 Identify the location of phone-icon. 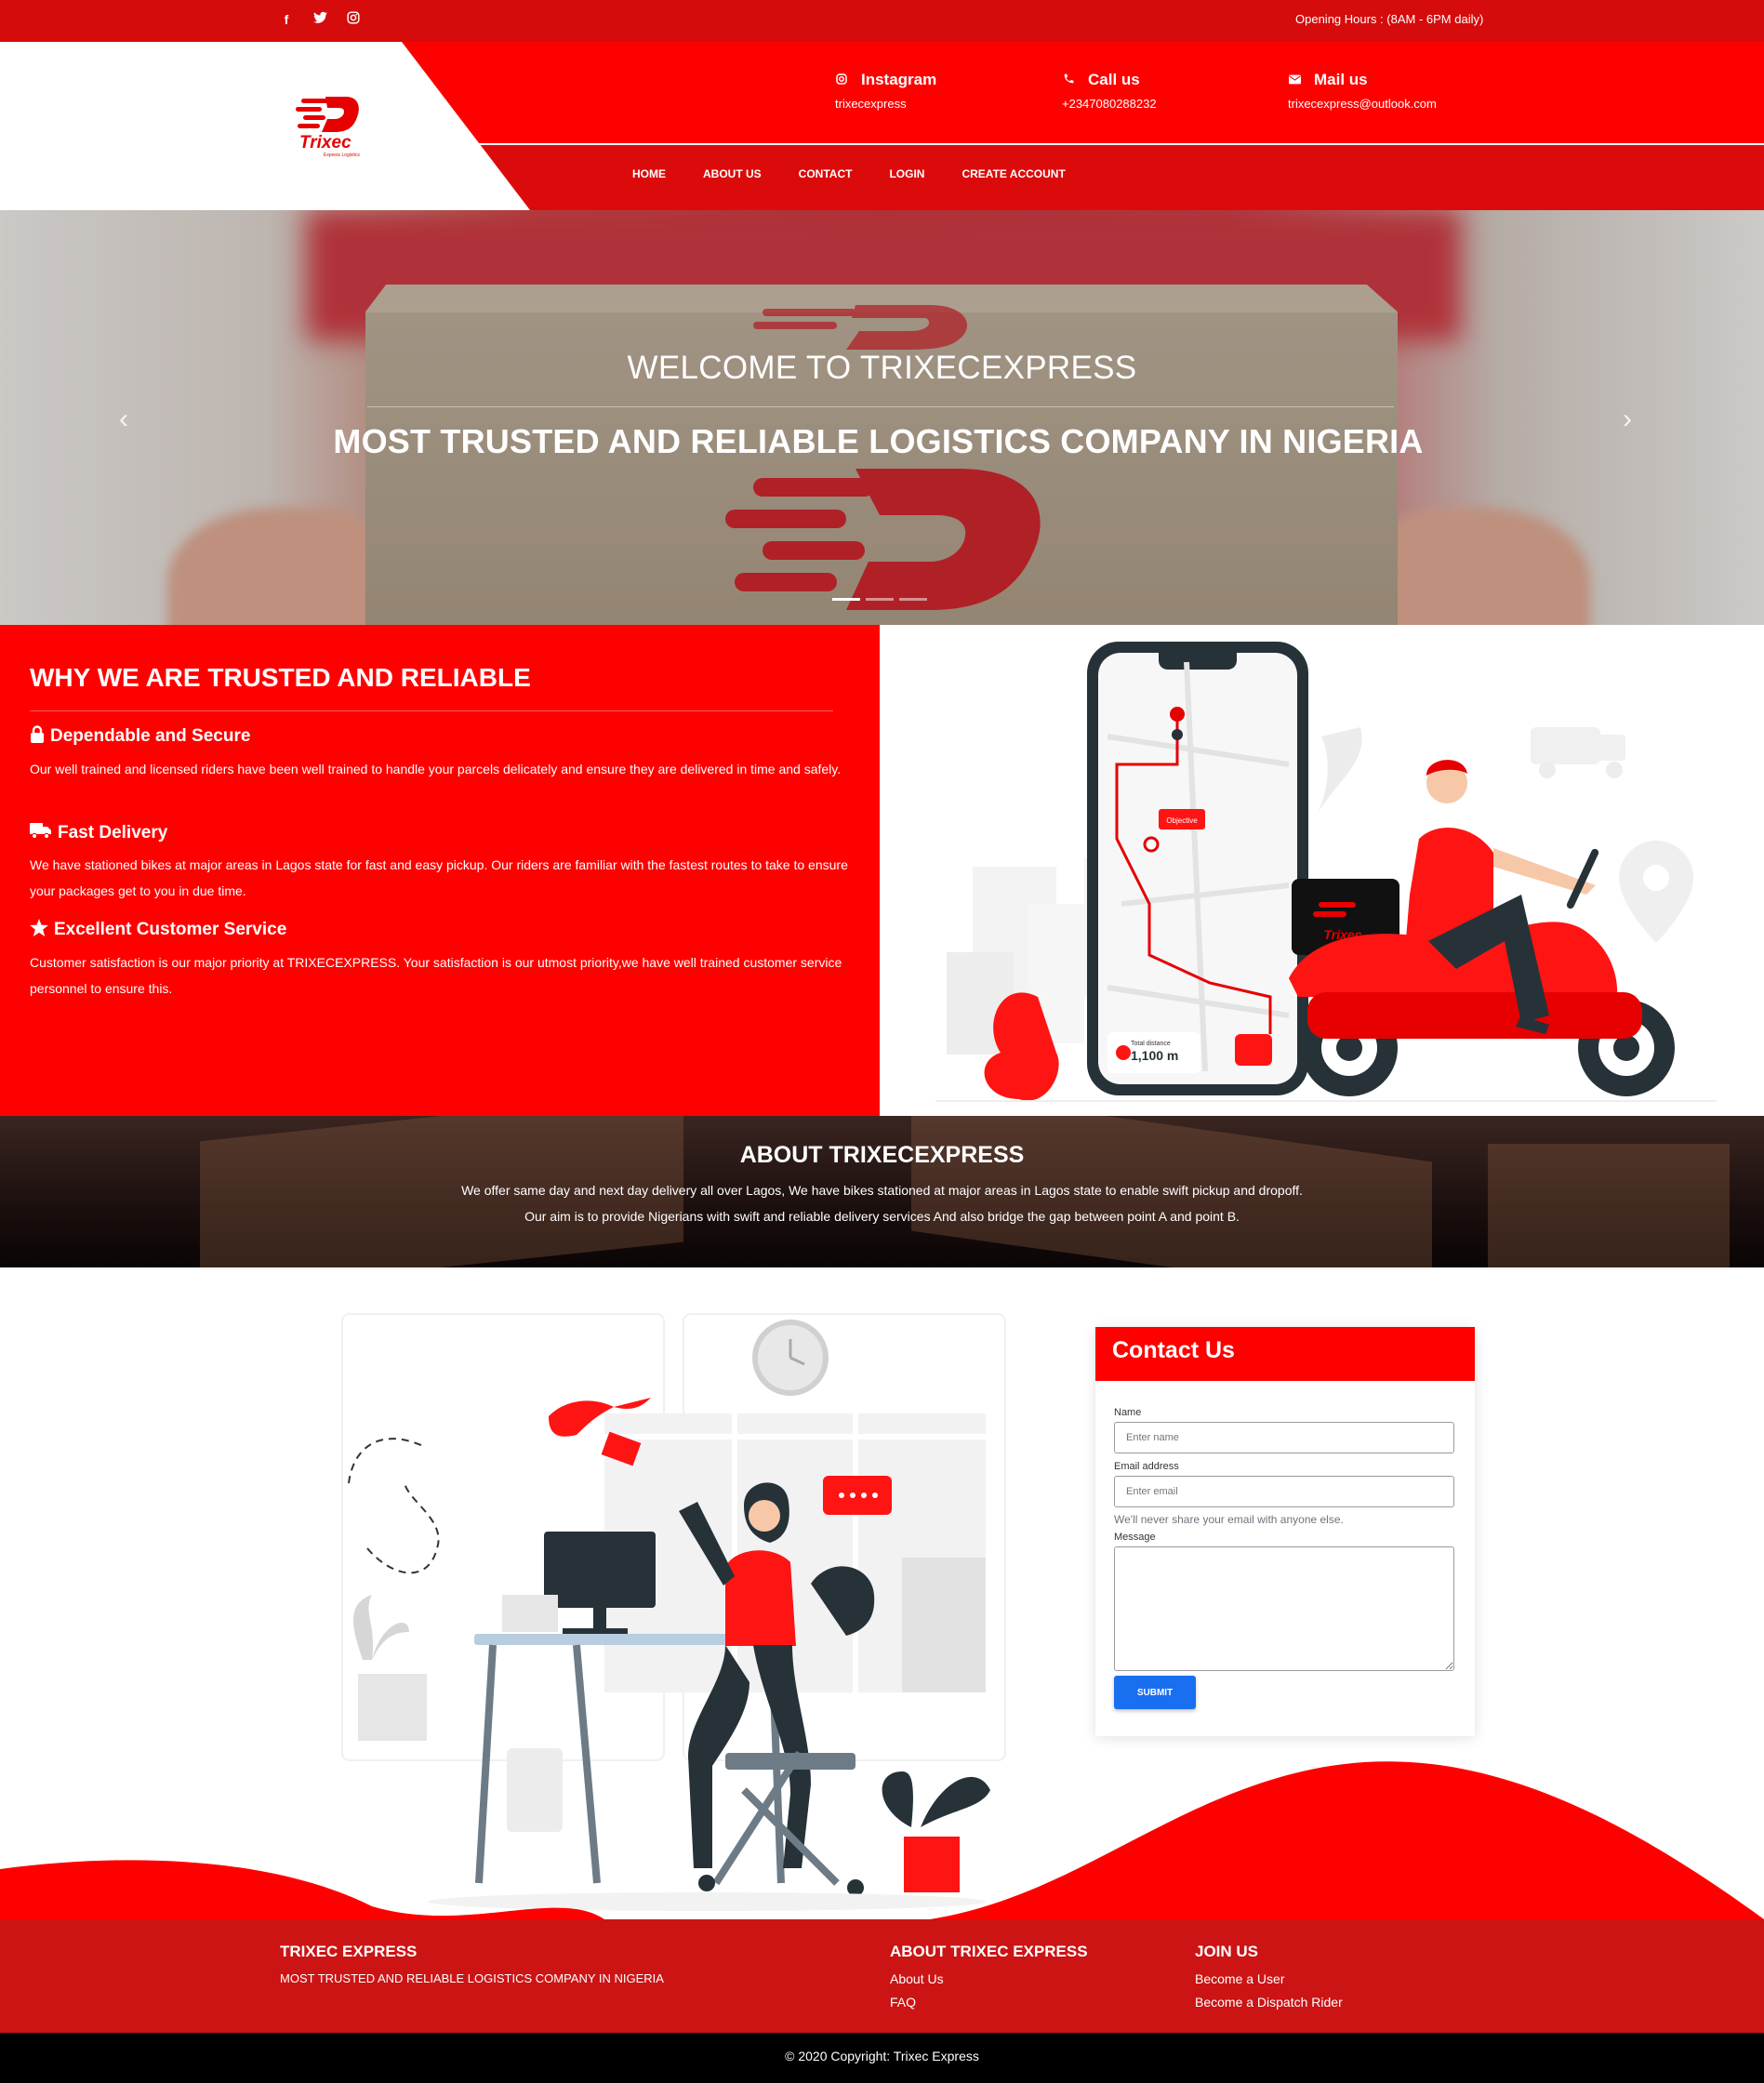
(1068, 80).